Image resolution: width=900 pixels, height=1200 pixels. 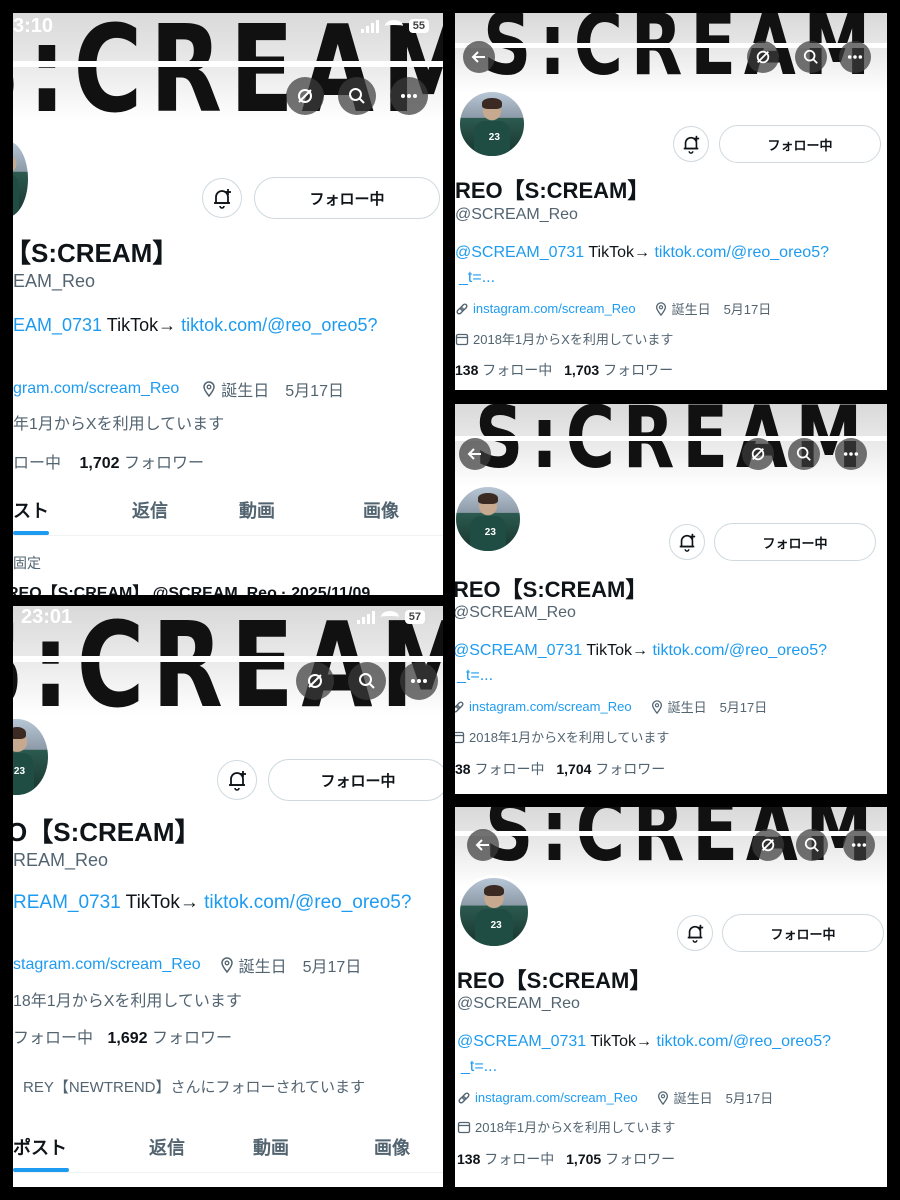 What do you see at coordinates (127, 1038) in the screenshot?
I see `followers-count: 1,692` at bounding box center [127, 1038].